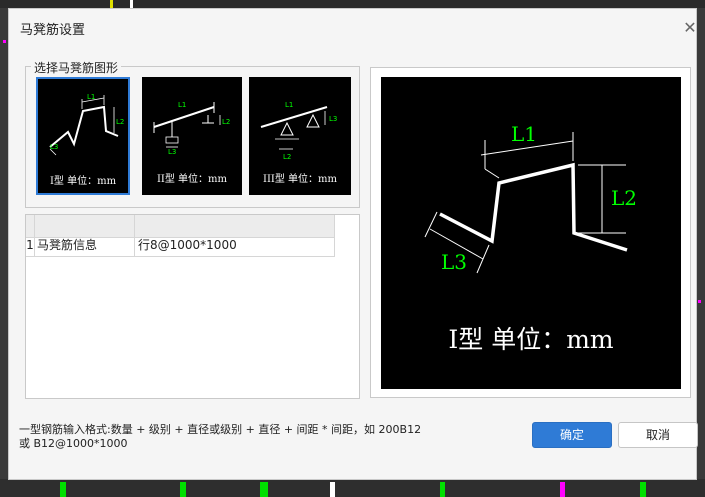 The width and height of the screenshot is (705, 497). Describe the element at coordinates (658, 435) in the screenshot. I see `cancel-button: 取消` at that location.